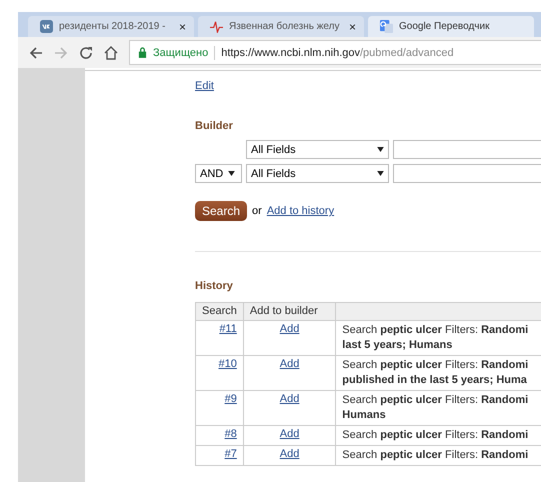  Describe the element at coordinates (230, 399) in the screenshot. I see `search-number-link: #9` at that location.